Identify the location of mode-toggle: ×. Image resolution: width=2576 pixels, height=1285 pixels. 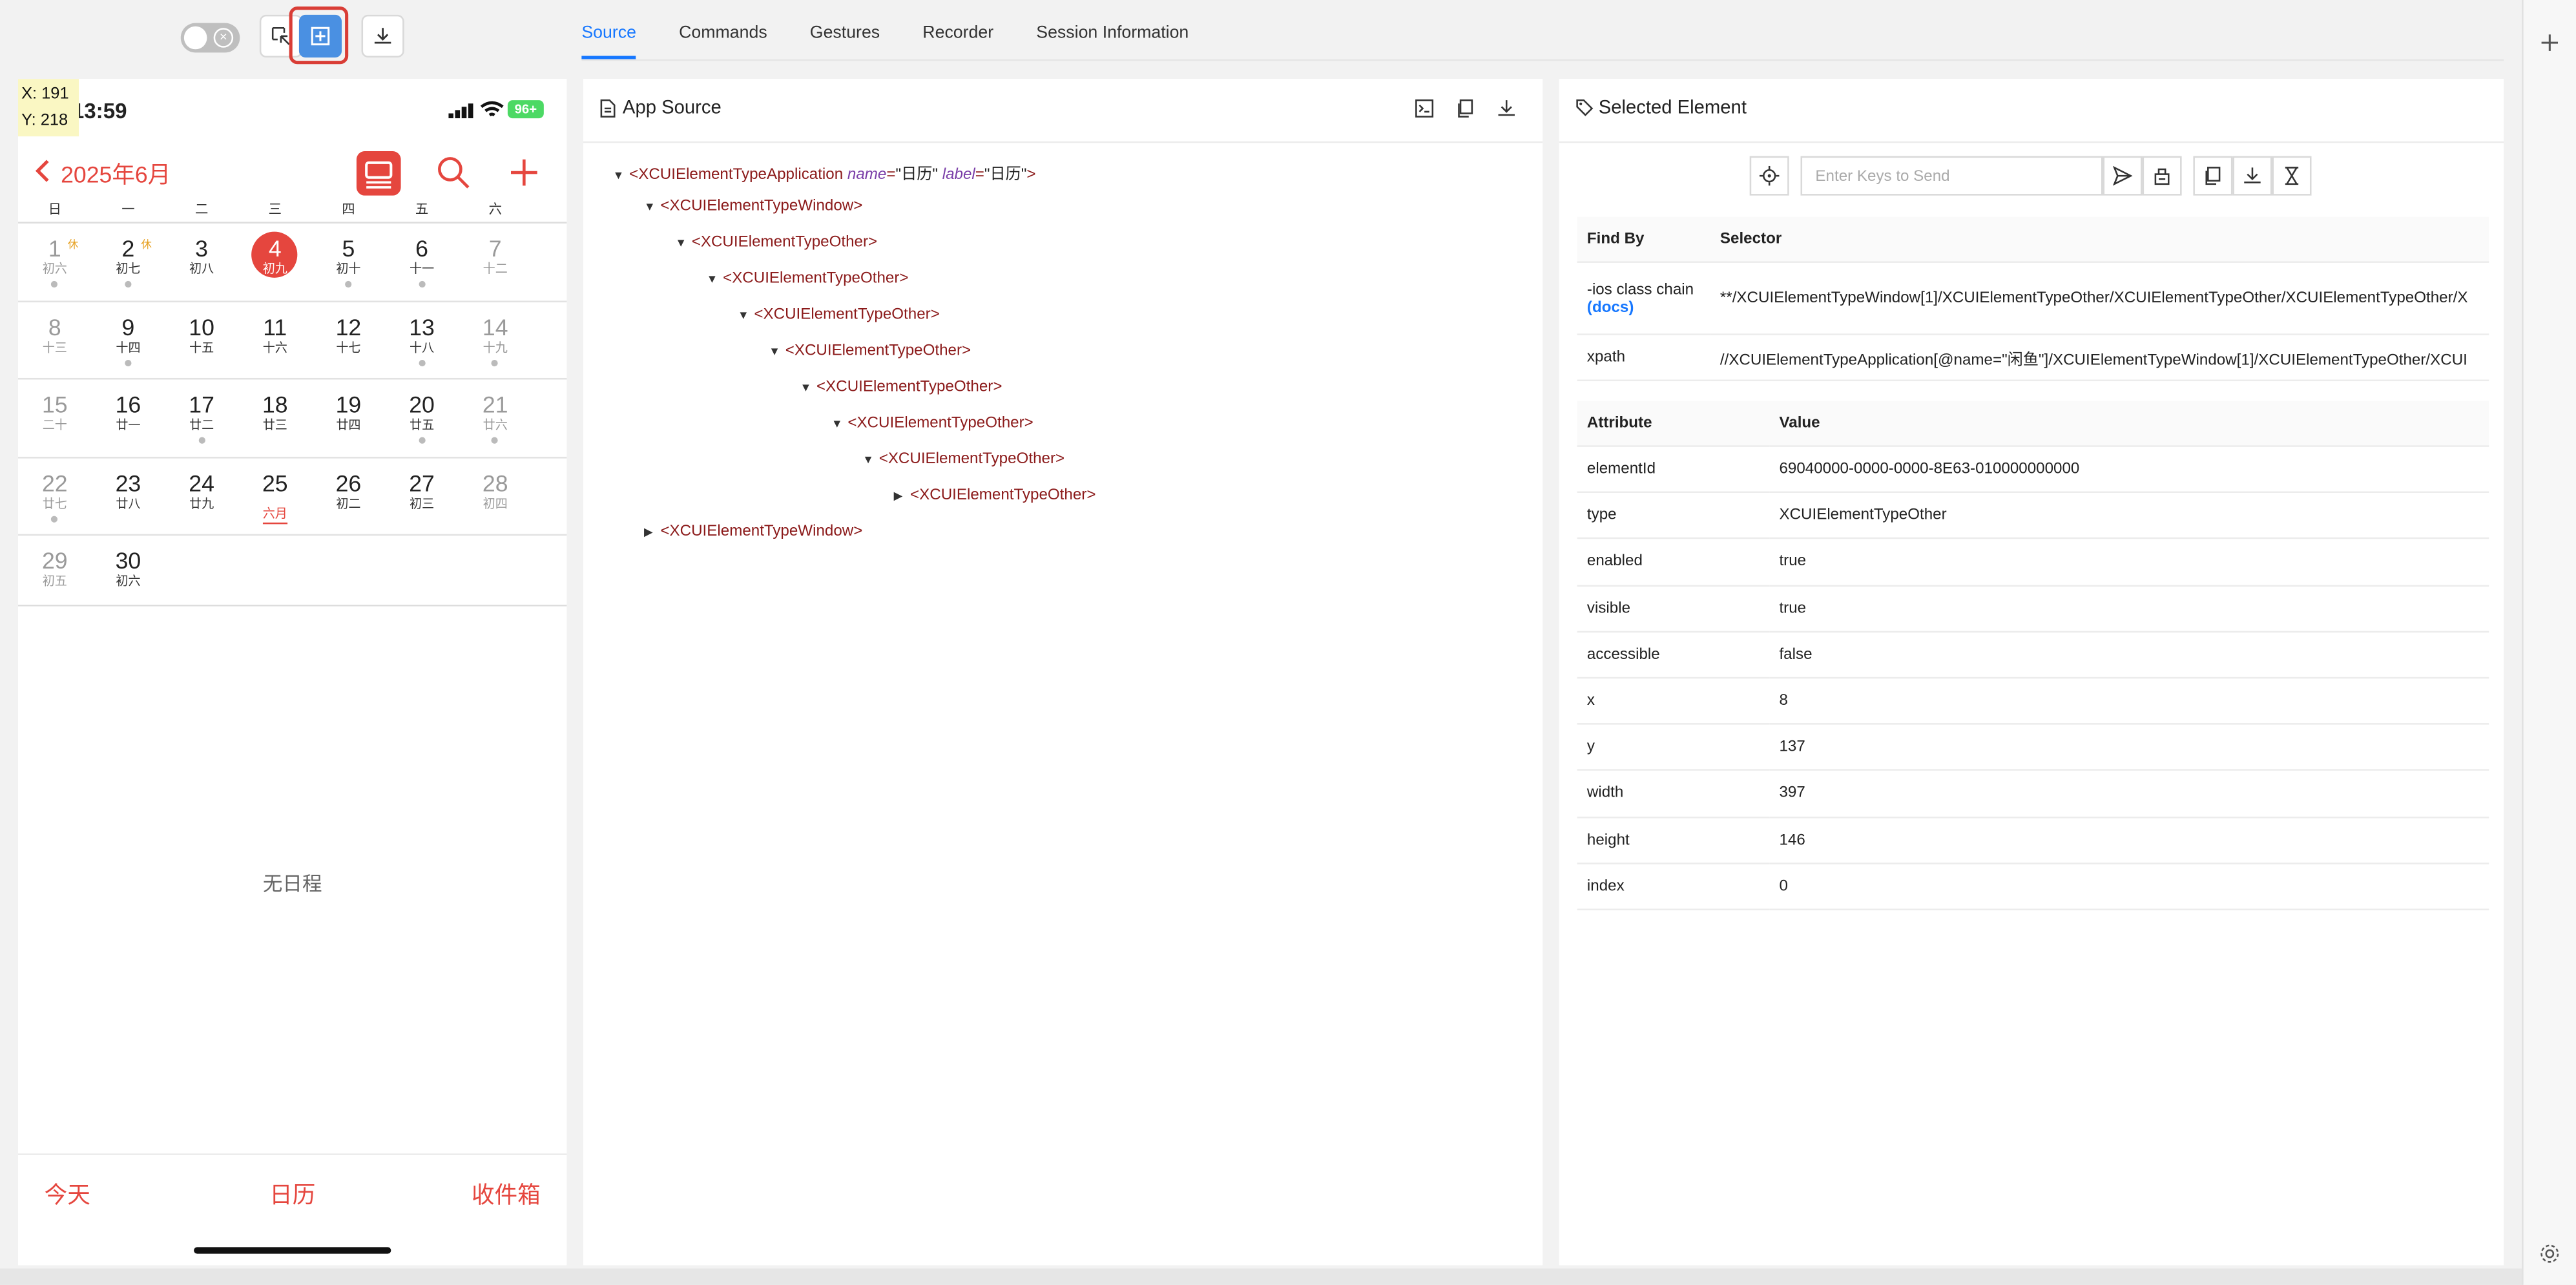
(210, 38).